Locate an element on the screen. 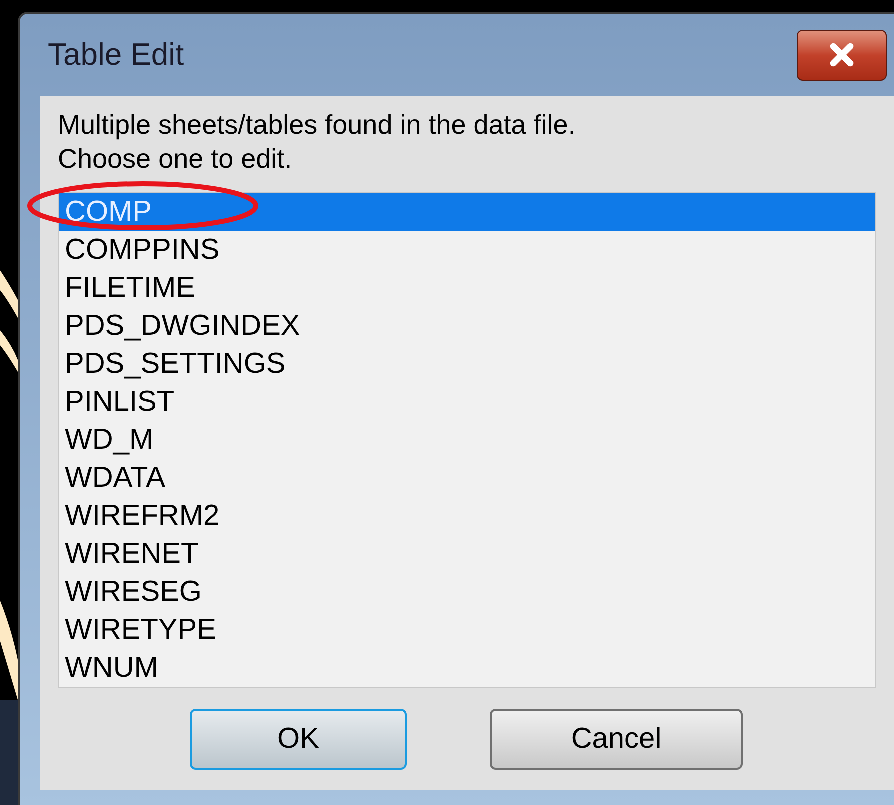 This screenshot has width=894, height=805. list-item: WIRENET is located at coordinates (467, 554).